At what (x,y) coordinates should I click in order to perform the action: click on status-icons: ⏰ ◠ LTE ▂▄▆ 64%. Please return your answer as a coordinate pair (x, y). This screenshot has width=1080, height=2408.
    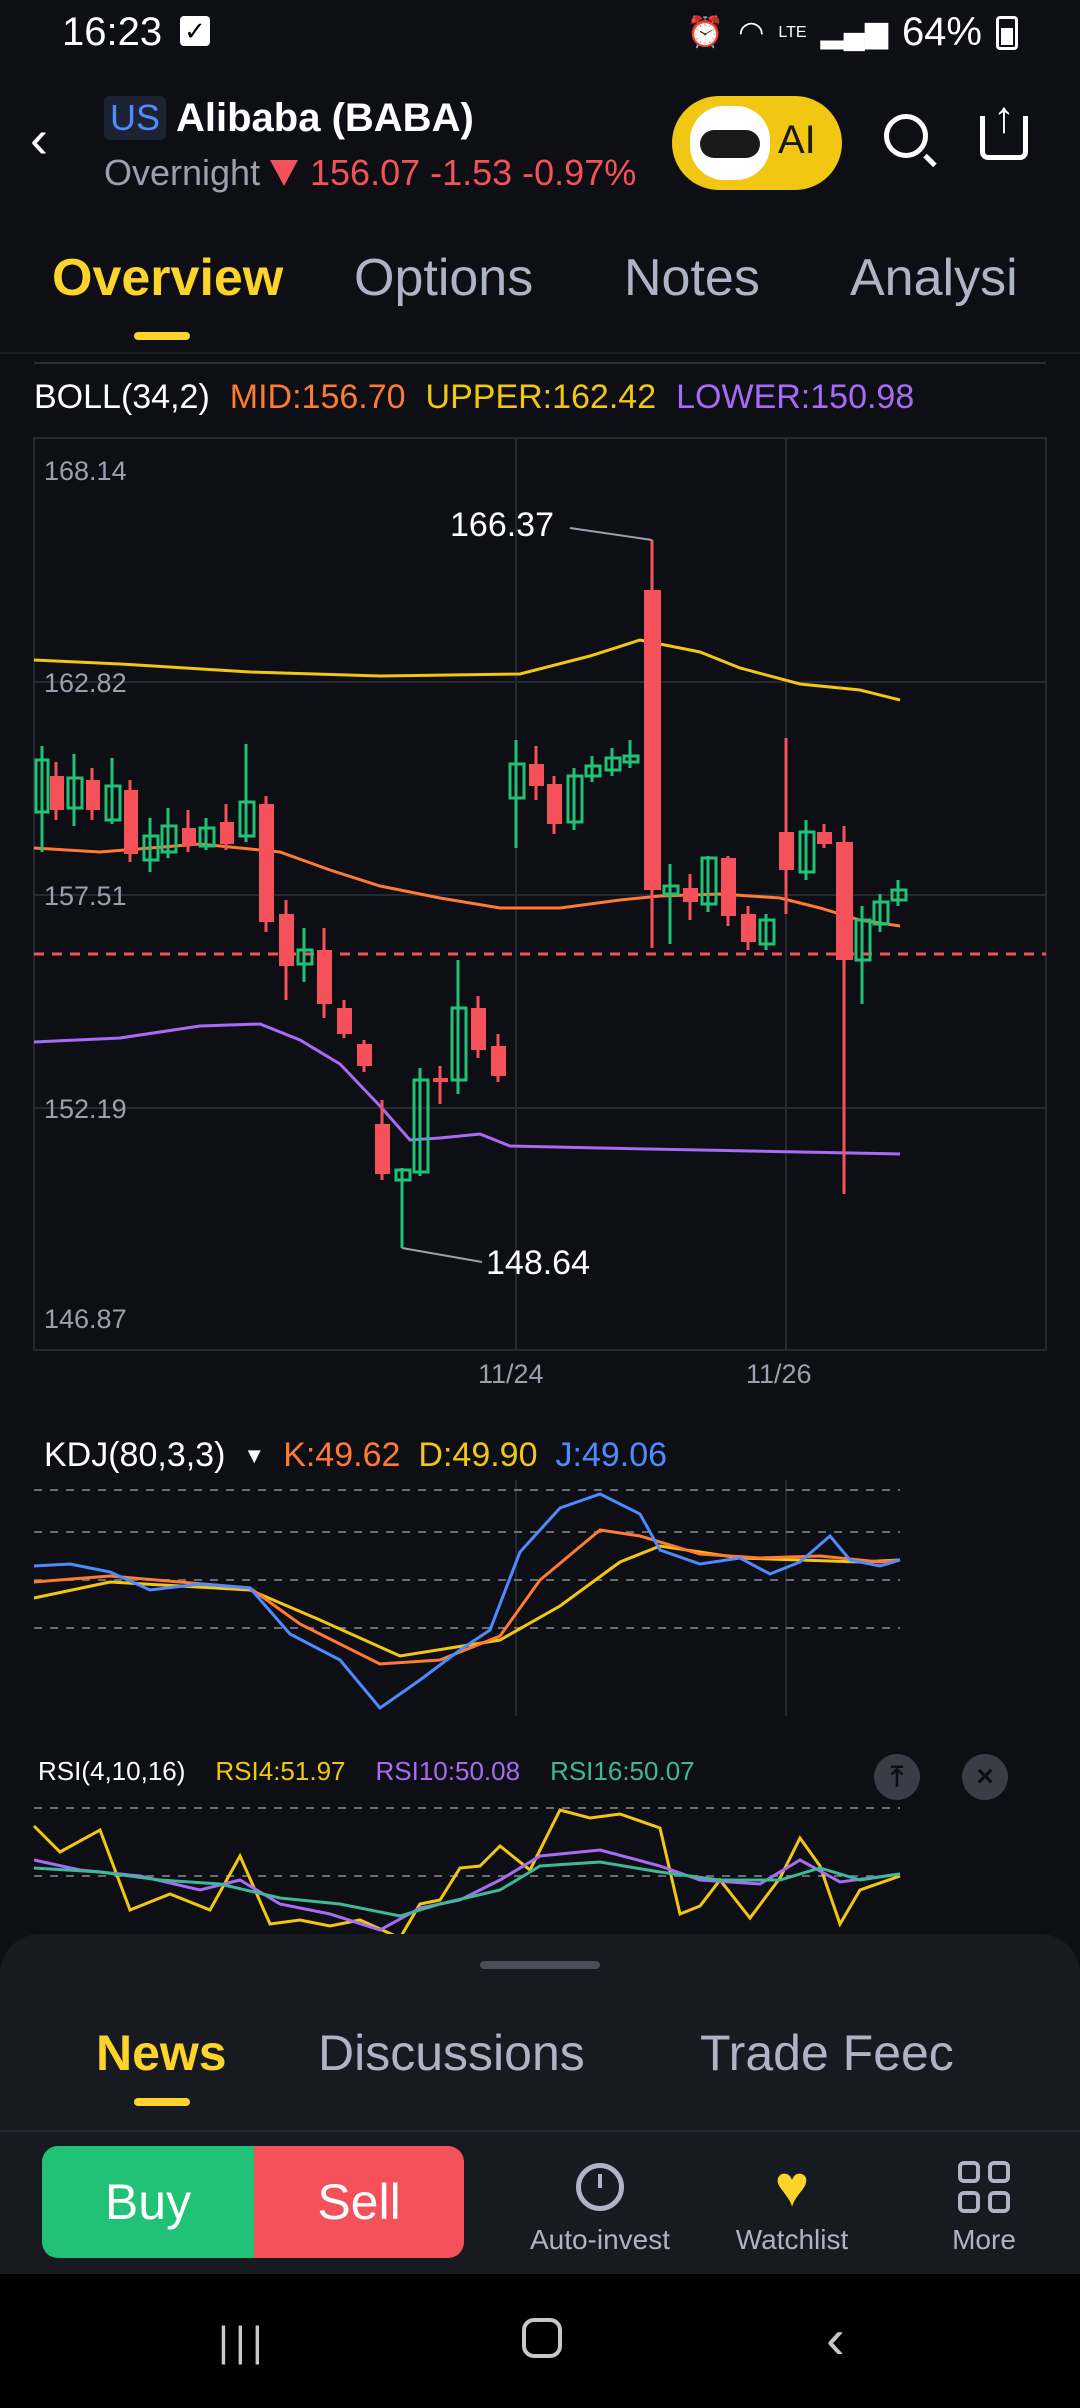
    Looking at the image, I should click on (852, 32).